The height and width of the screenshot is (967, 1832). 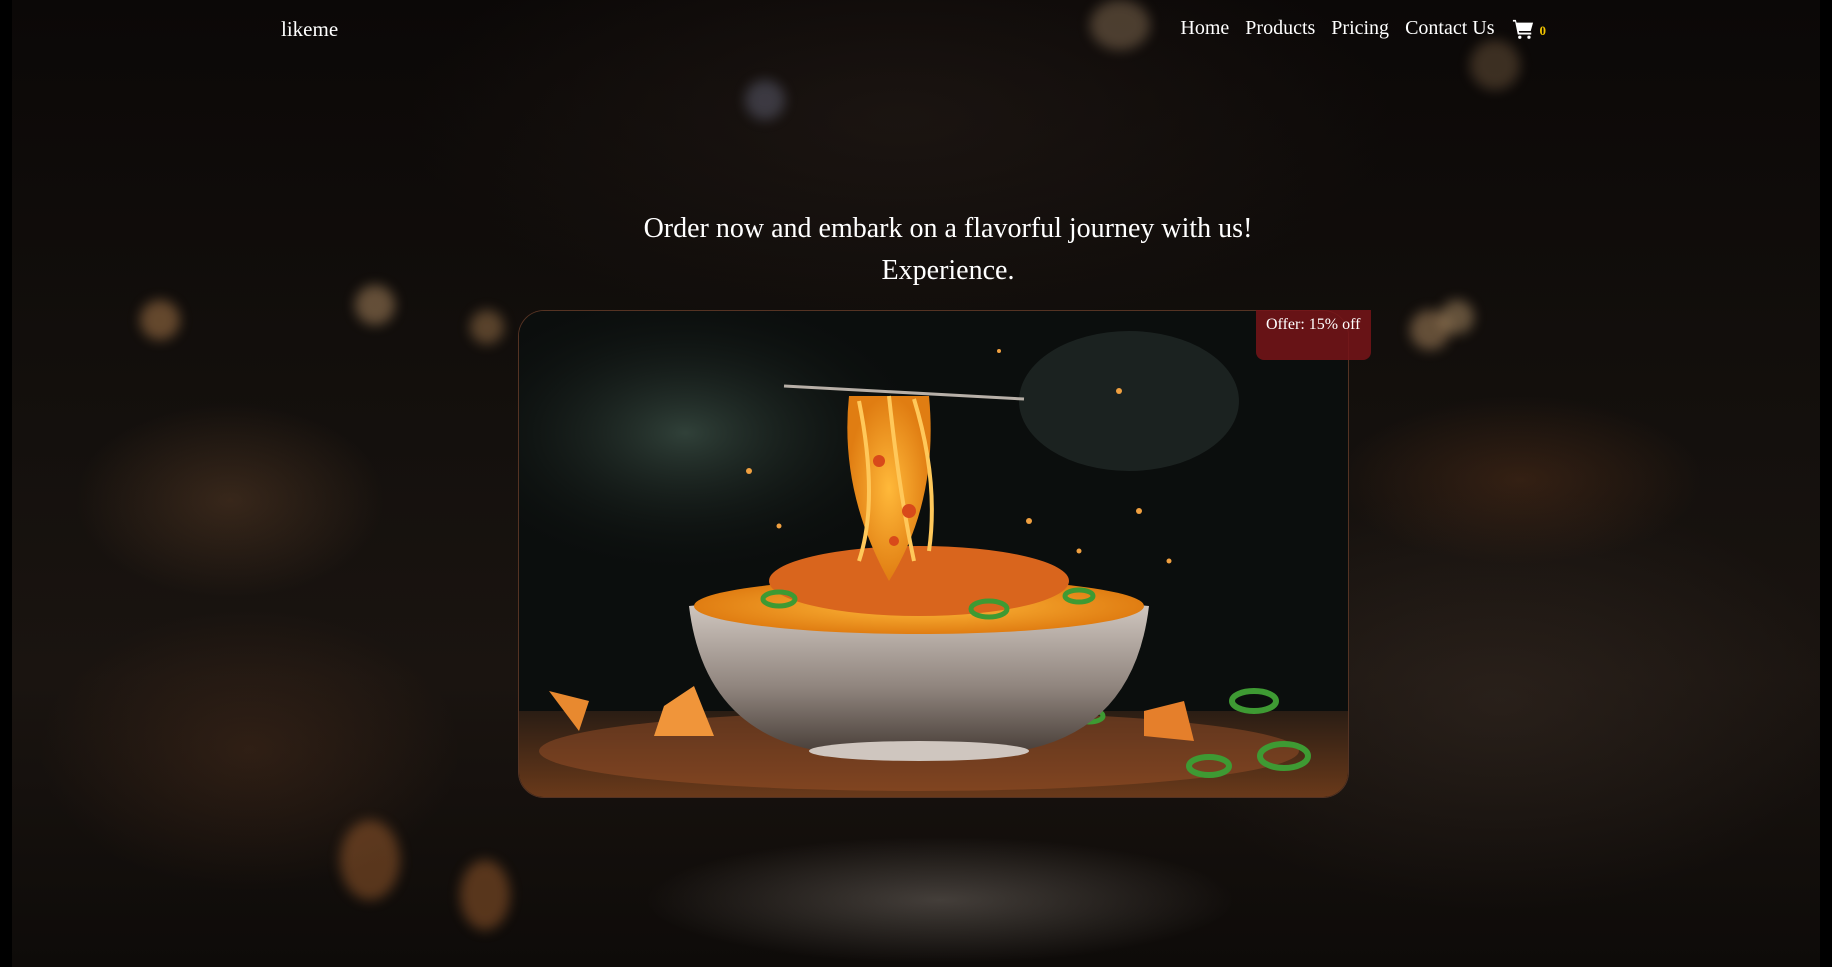 What do you see at coordinates (1360, 28) in the screenshot?
I see `nav-link-pricing: Pricing` at bounding box center [1360, 28].